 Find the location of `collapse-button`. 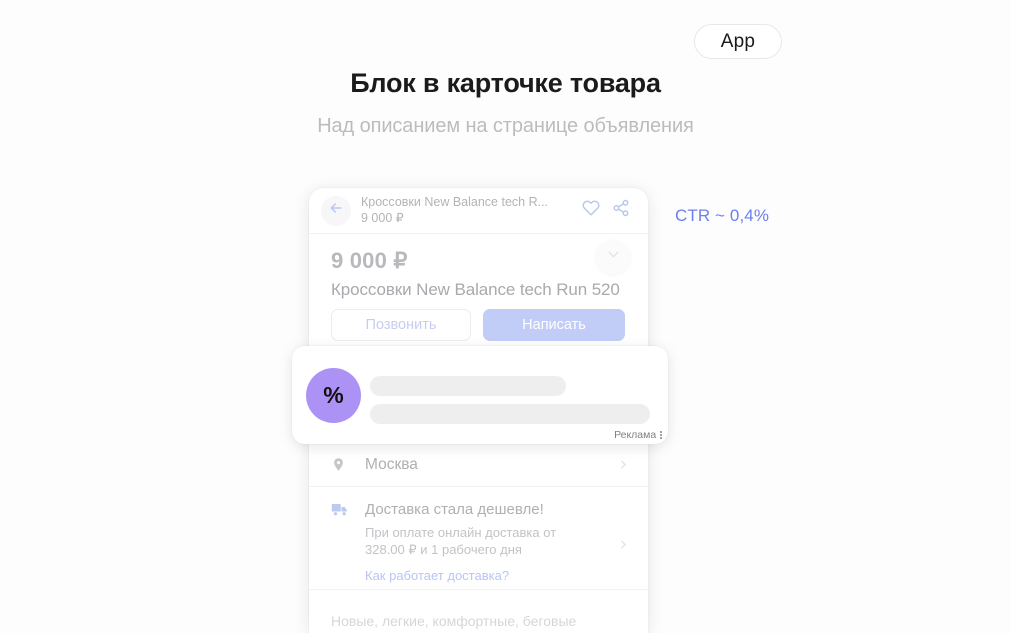

collapse-button is located at coordinates (613, 257).